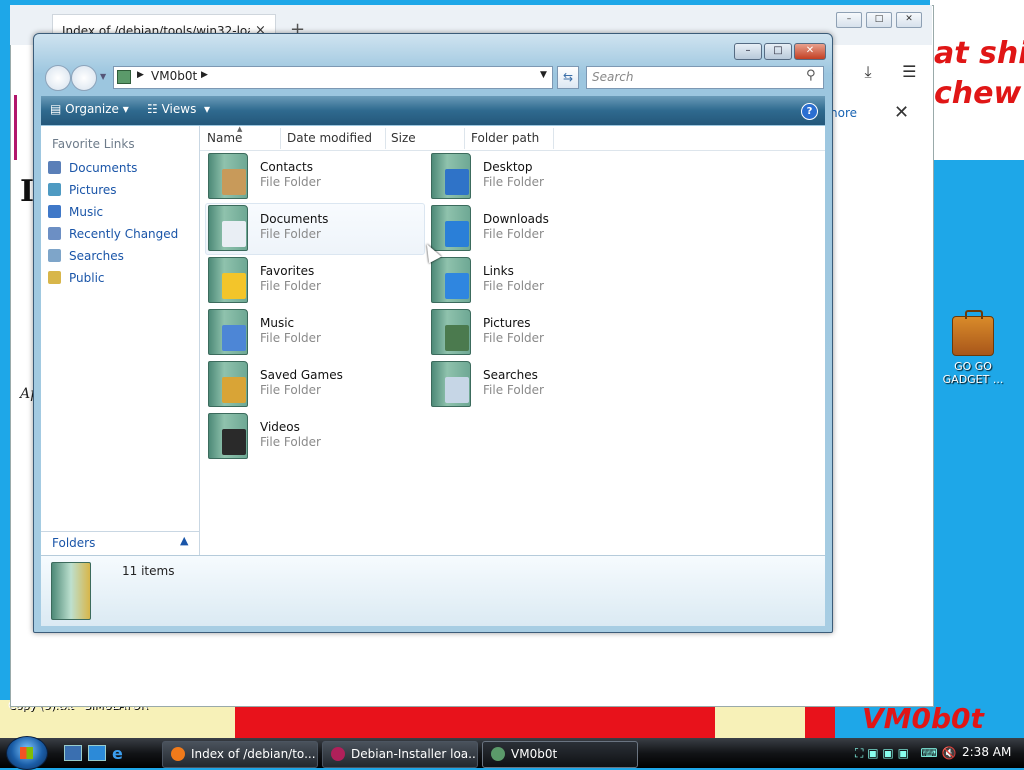  What do you see at coordinates (84, 78) in the screenshot?
I see `forward-button` at bounding box center [84, 78].